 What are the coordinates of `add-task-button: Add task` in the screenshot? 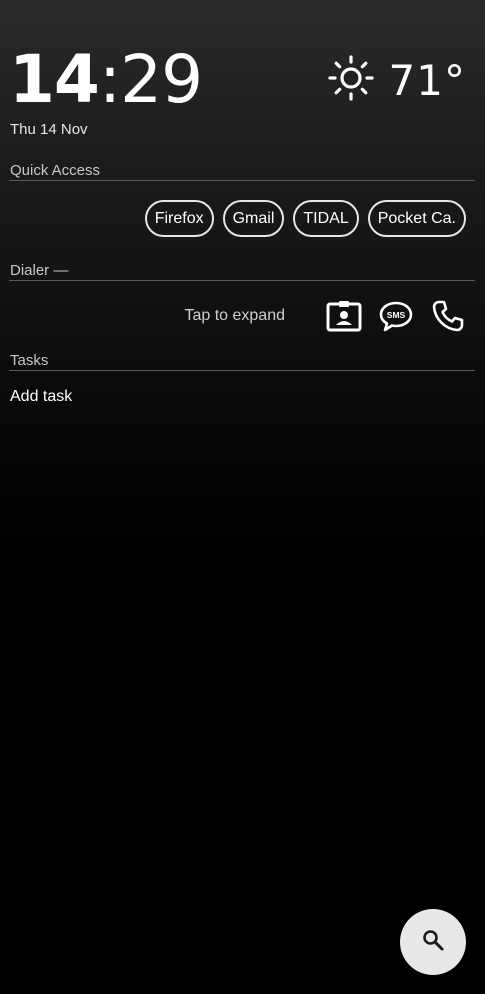 It's located at (41, 397).